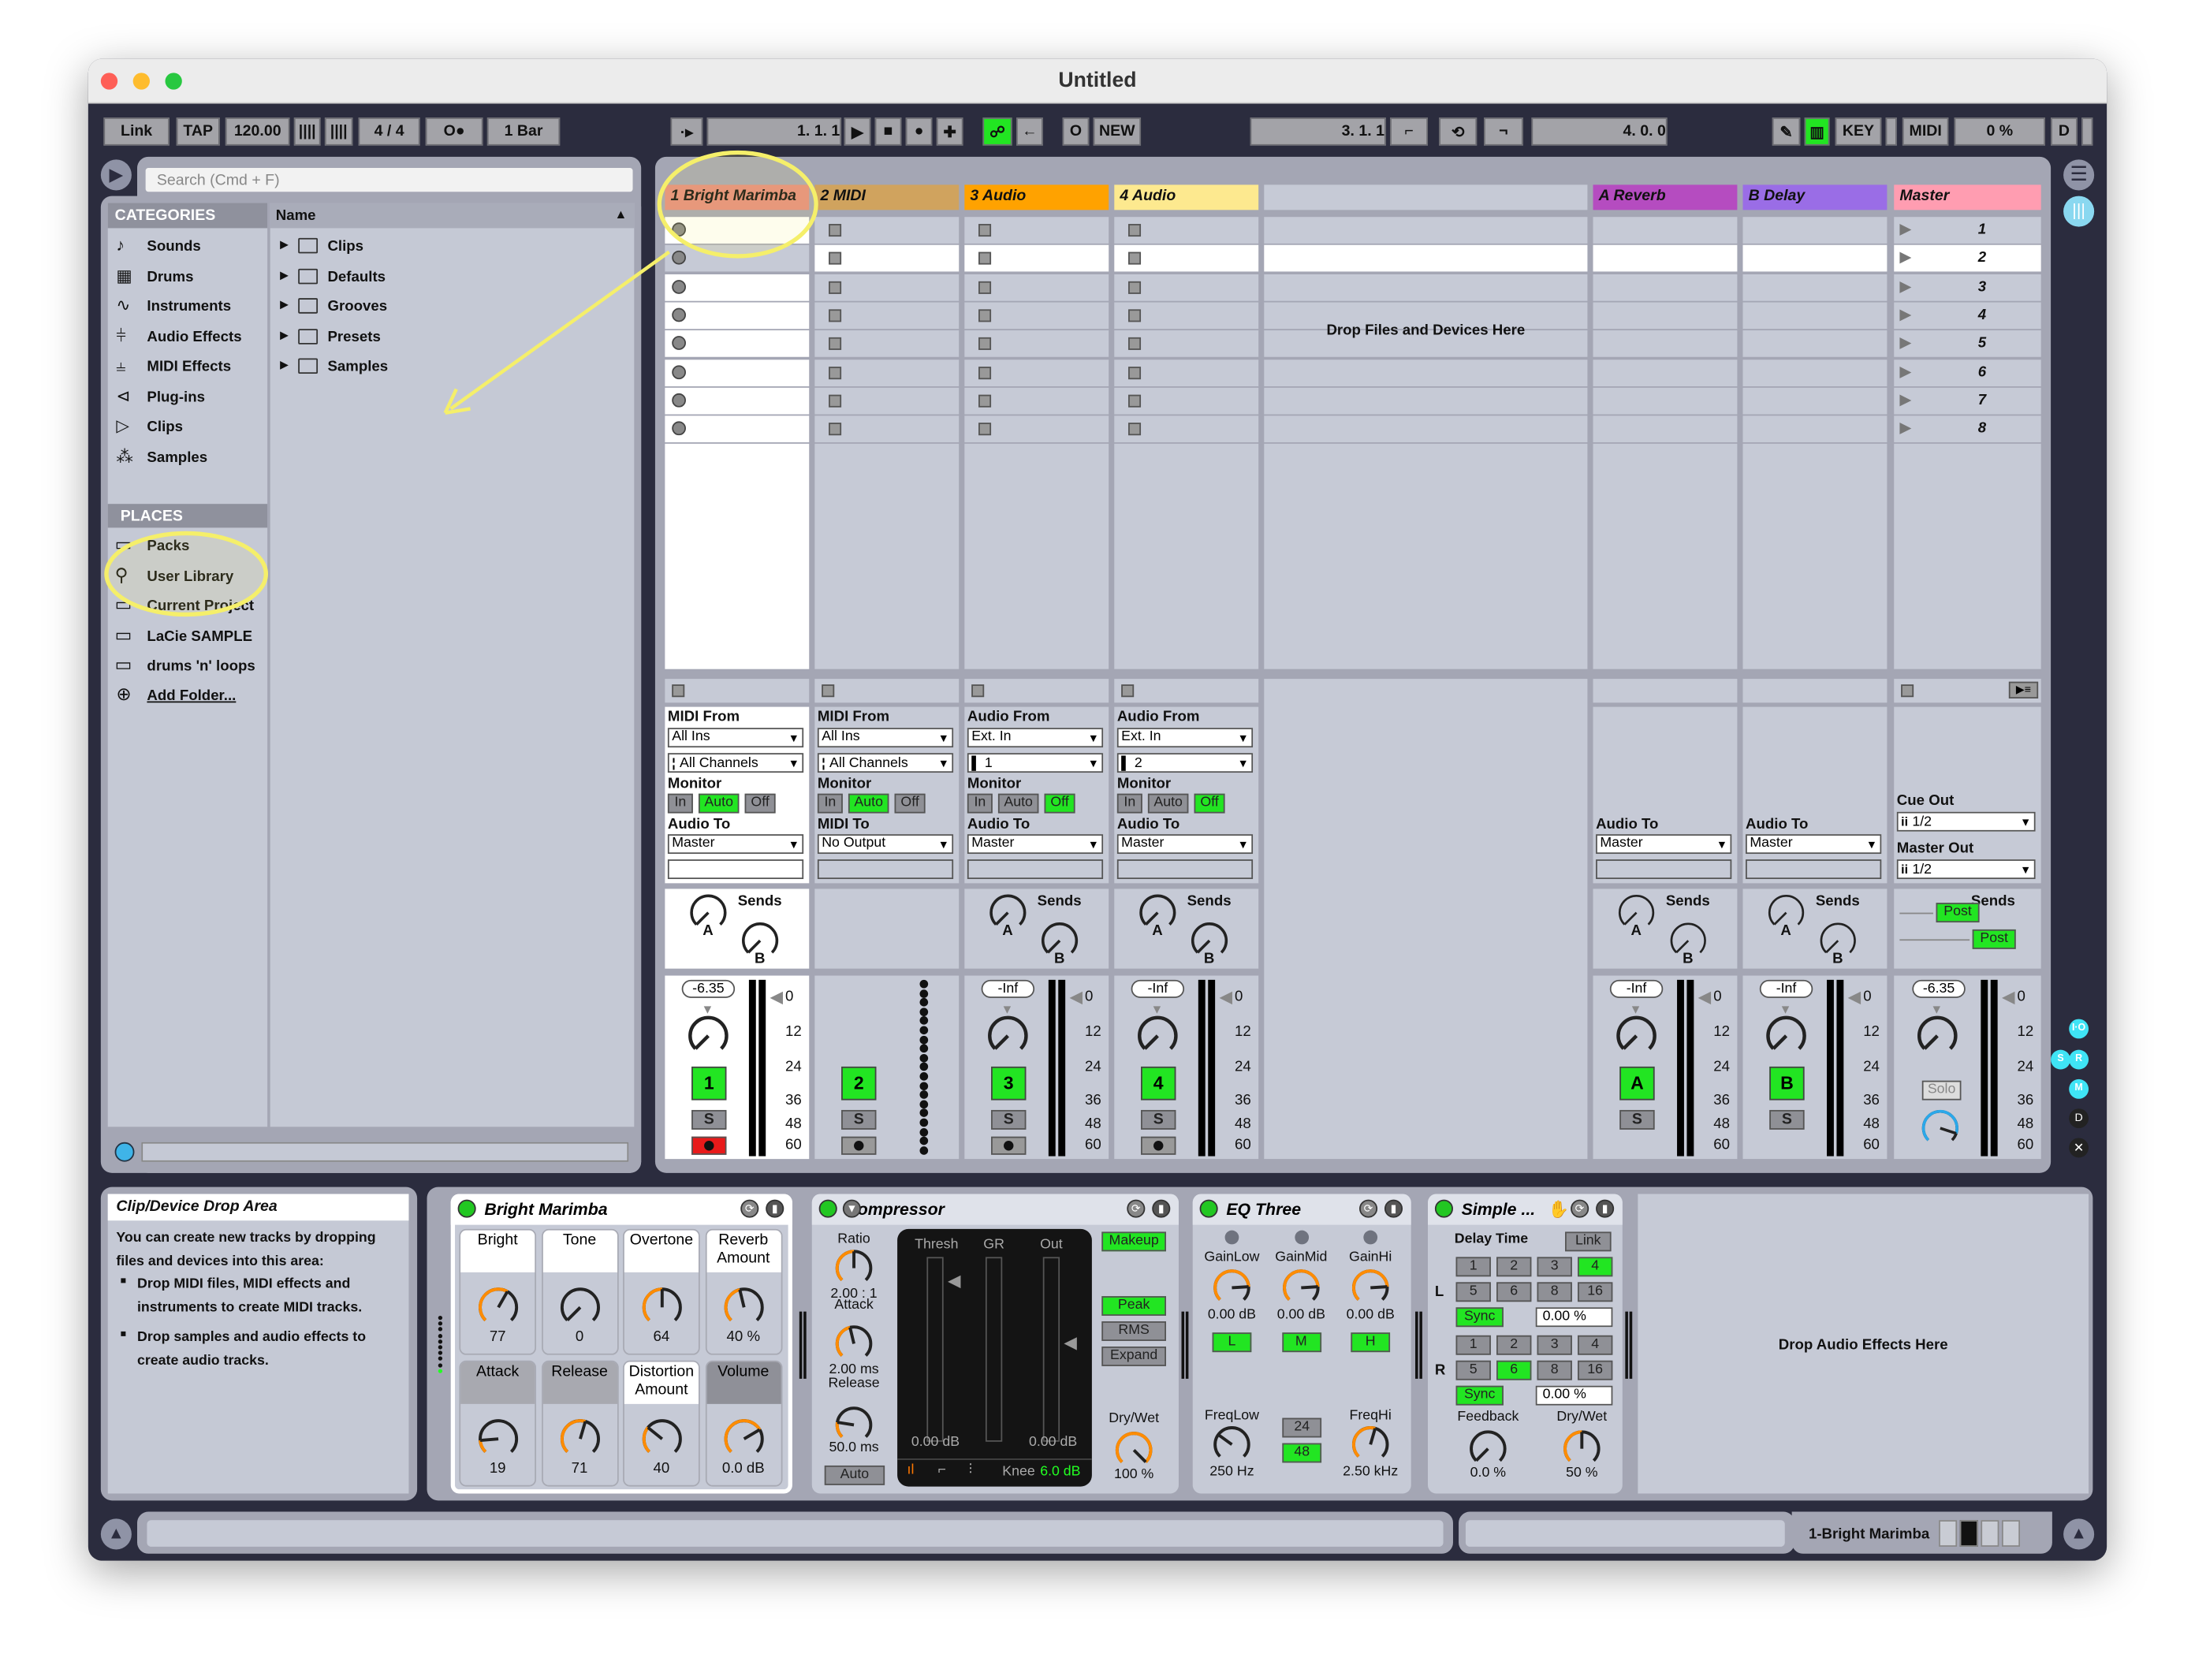 Image resolution: width=2195 pixels, height=1680 pixels. What do you see at coordinates (559, 330) in the screenshot?
I see `annotation-arrow-line` at bounding box center [559, 330].